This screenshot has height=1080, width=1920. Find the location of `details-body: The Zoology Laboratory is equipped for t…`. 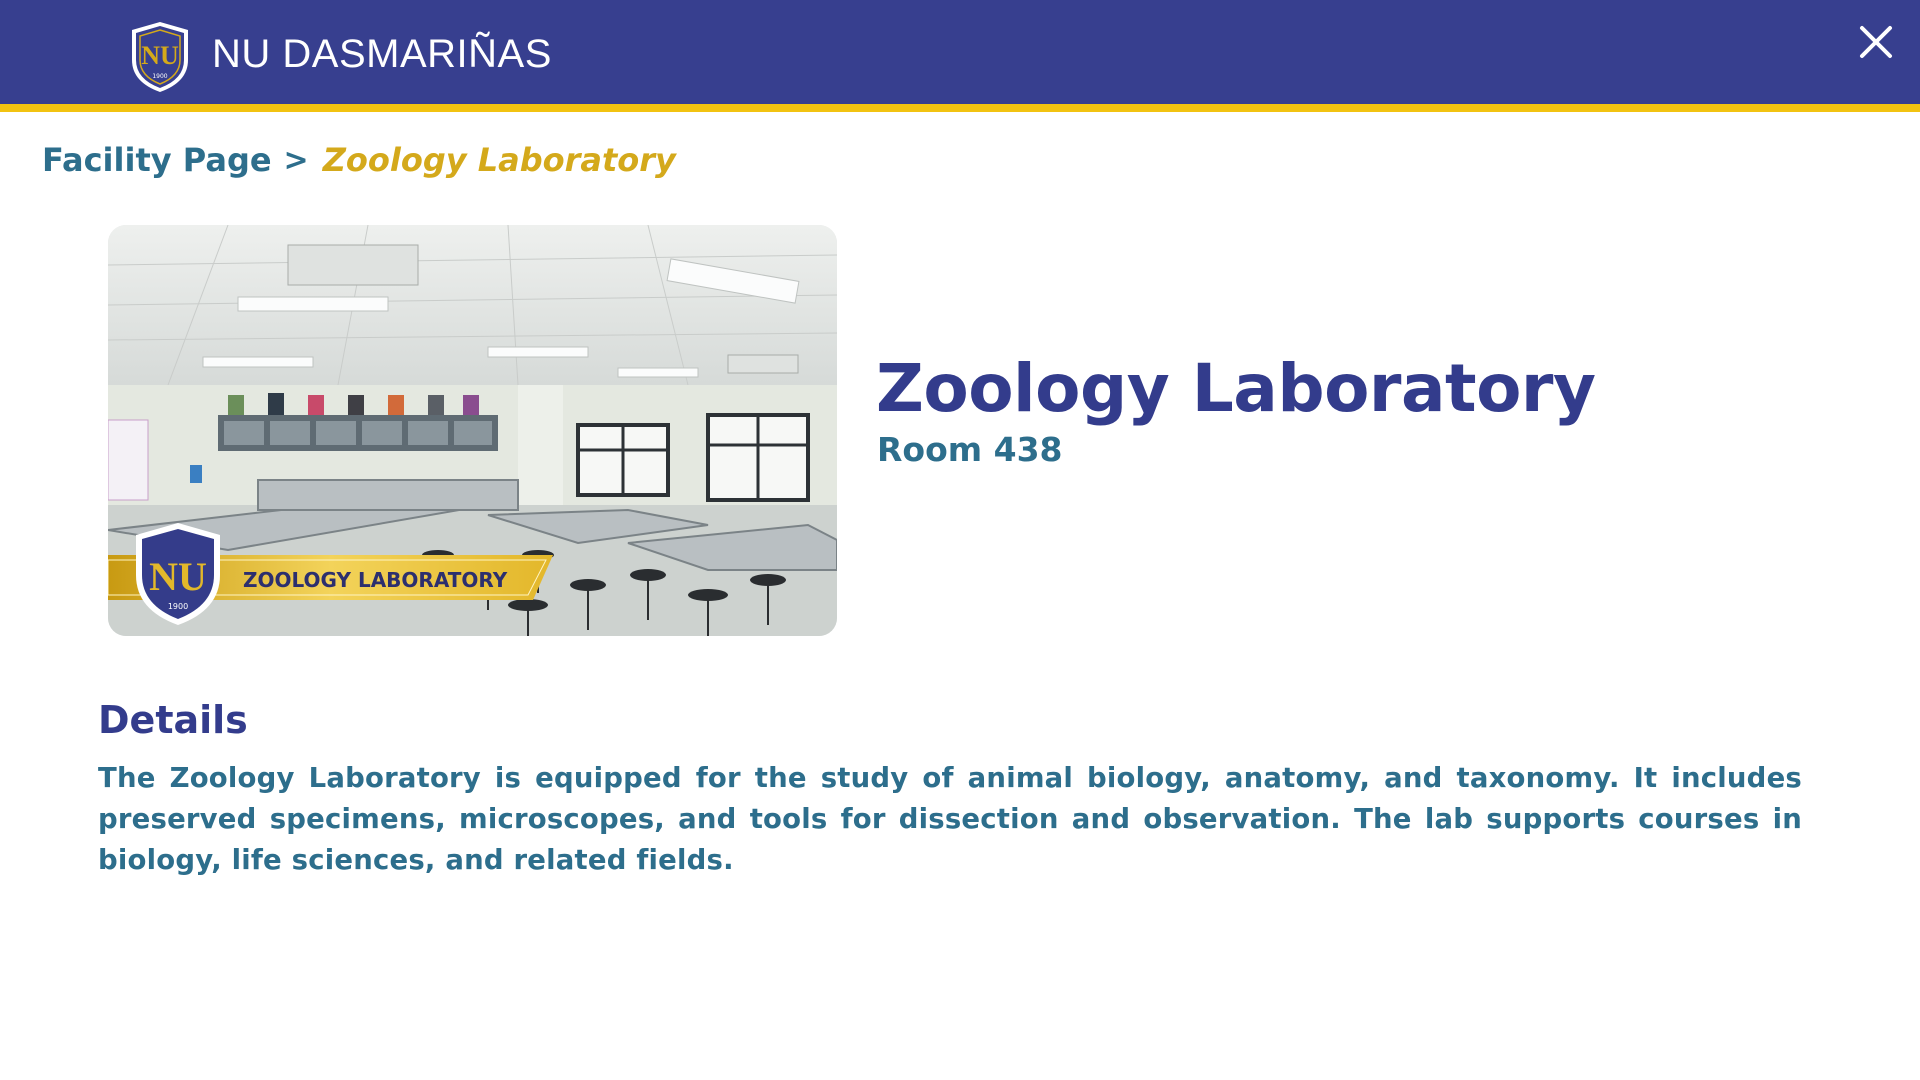

details-body: The Zoology Laboratory is equipped for t… is located at coordinates (950, 819).